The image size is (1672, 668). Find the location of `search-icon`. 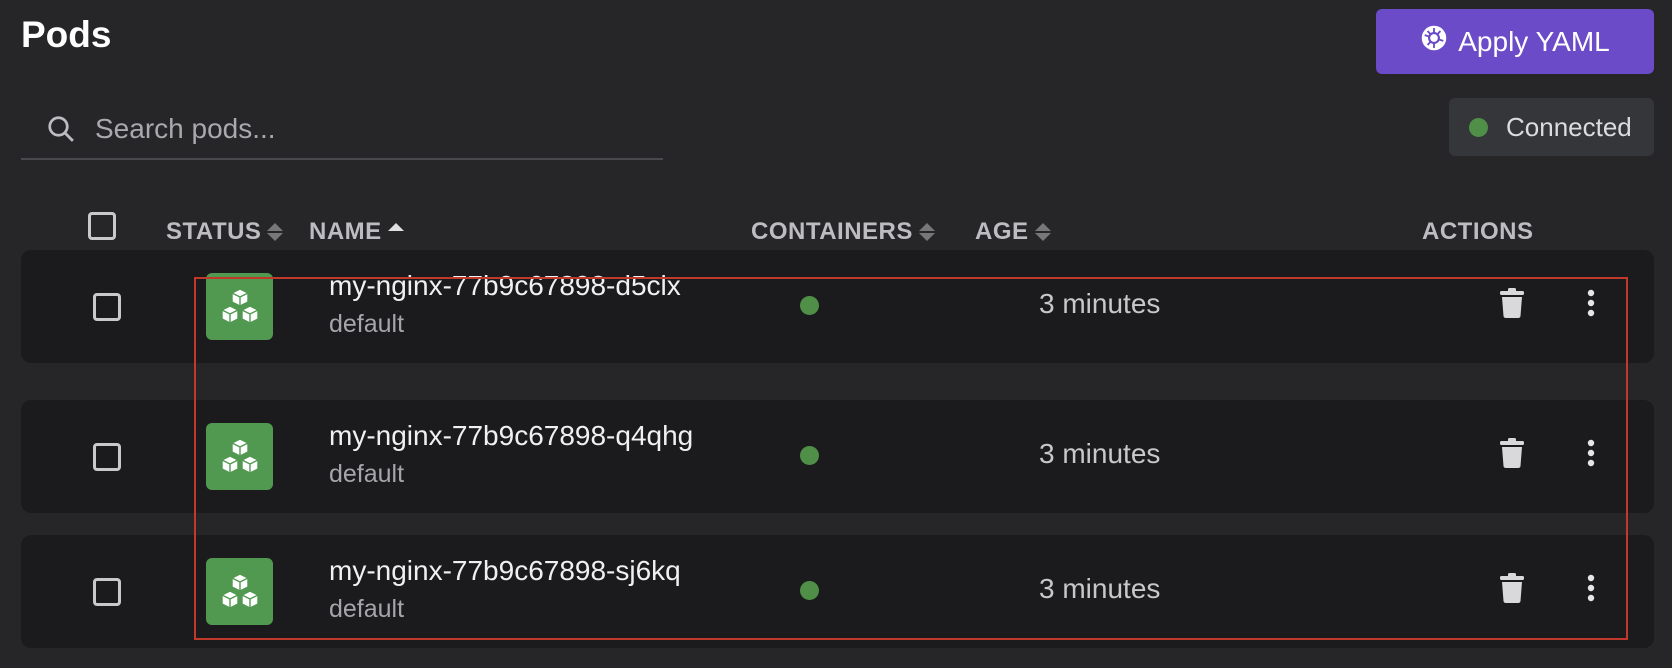

search-icon is located at coordinates (61, 129).